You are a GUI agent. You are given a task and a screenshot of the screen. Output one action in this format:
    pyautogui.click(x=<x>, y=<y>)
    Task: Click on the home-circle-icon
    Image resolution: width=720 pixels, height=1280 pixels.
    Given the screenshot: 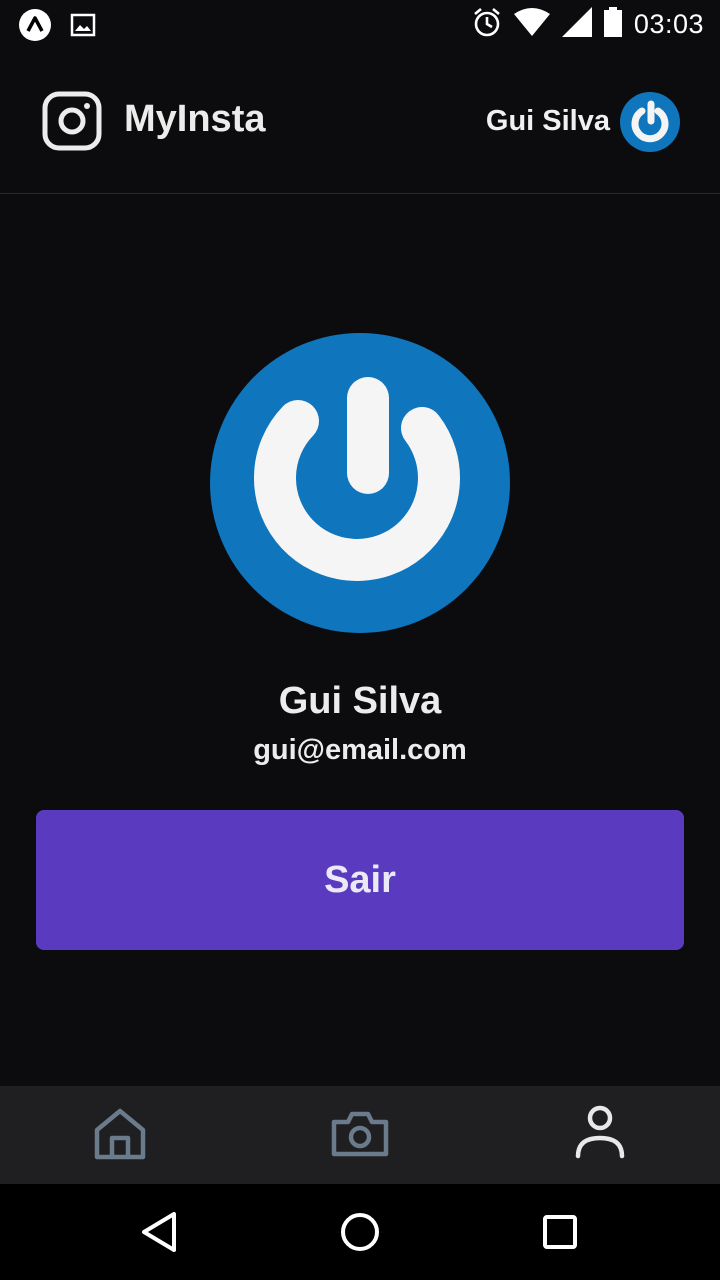 What is the action you would take?
    pyautogui.click(x=360, y=1232)
    